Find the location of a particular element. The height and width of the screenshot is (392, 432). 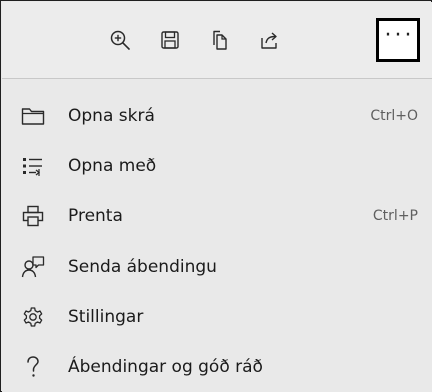

printer-icon is located at coordinates (33, 216).